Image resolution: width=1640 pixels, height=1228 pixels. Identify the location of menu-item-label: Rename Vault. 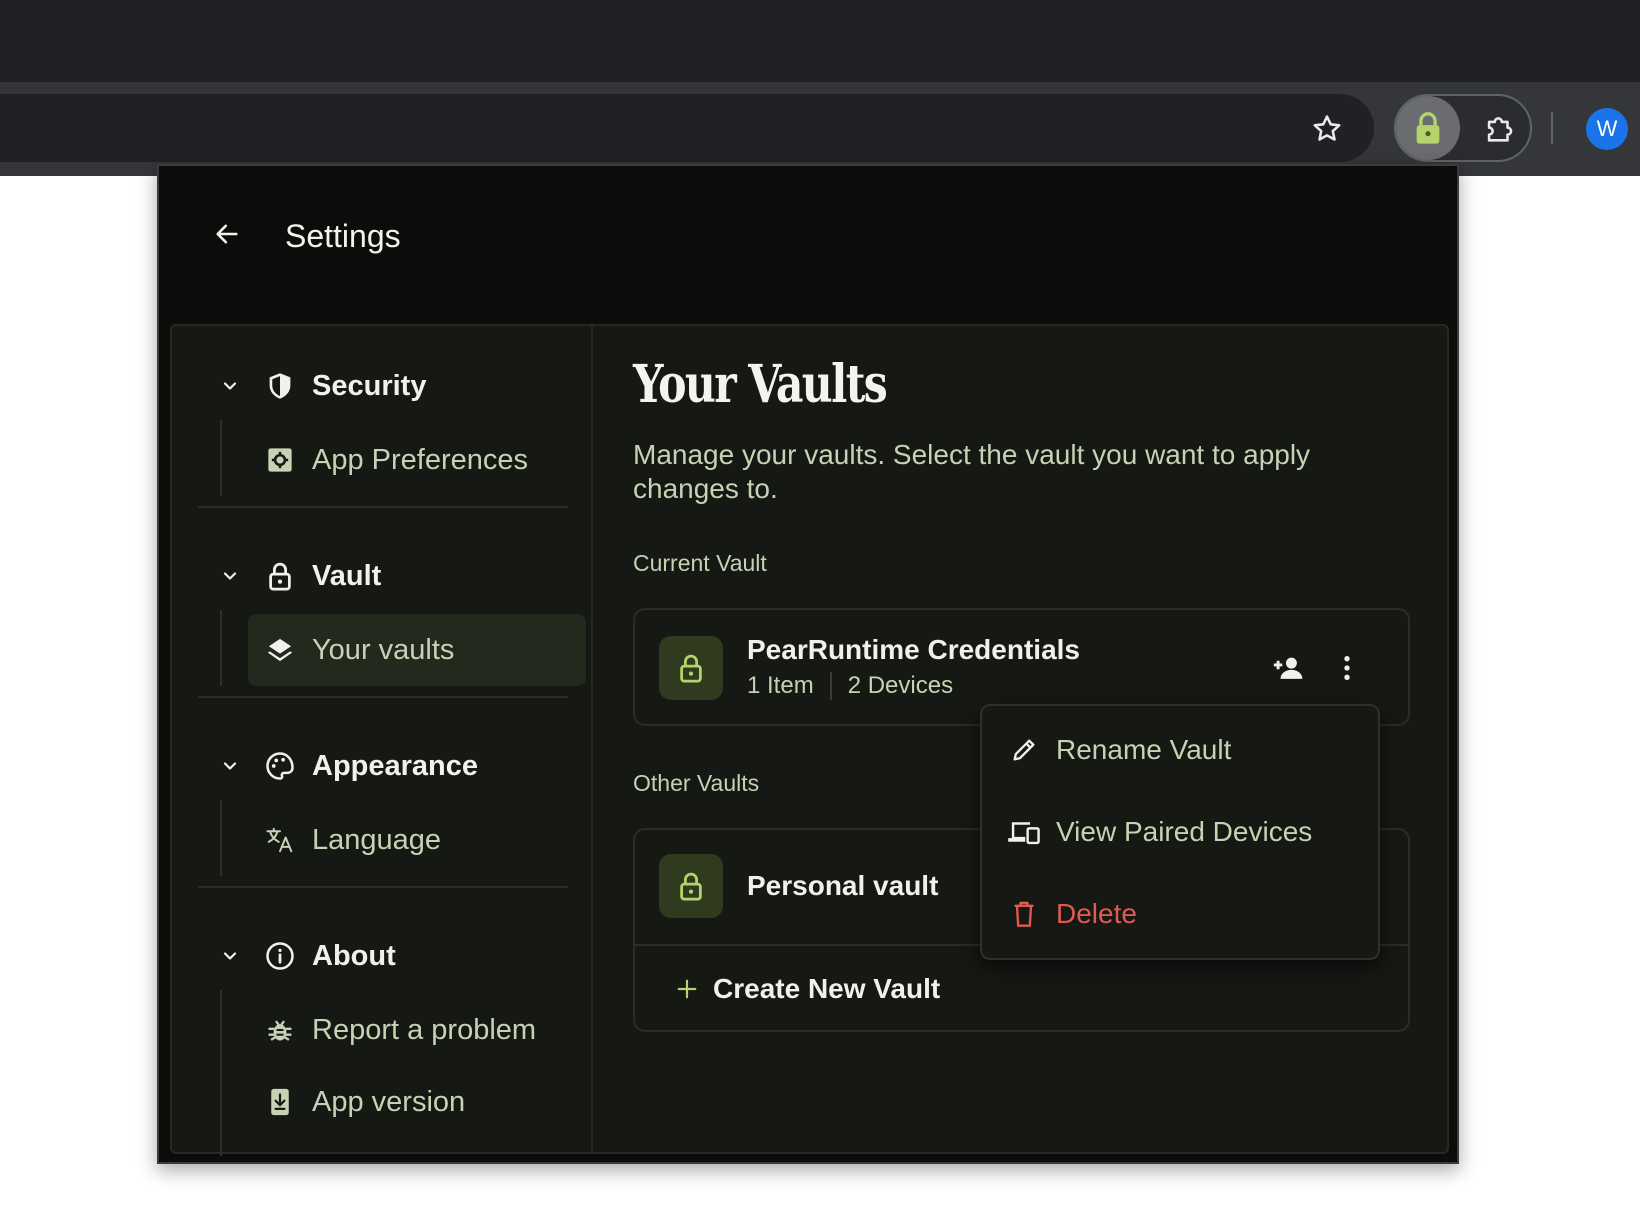
(1144, 749).